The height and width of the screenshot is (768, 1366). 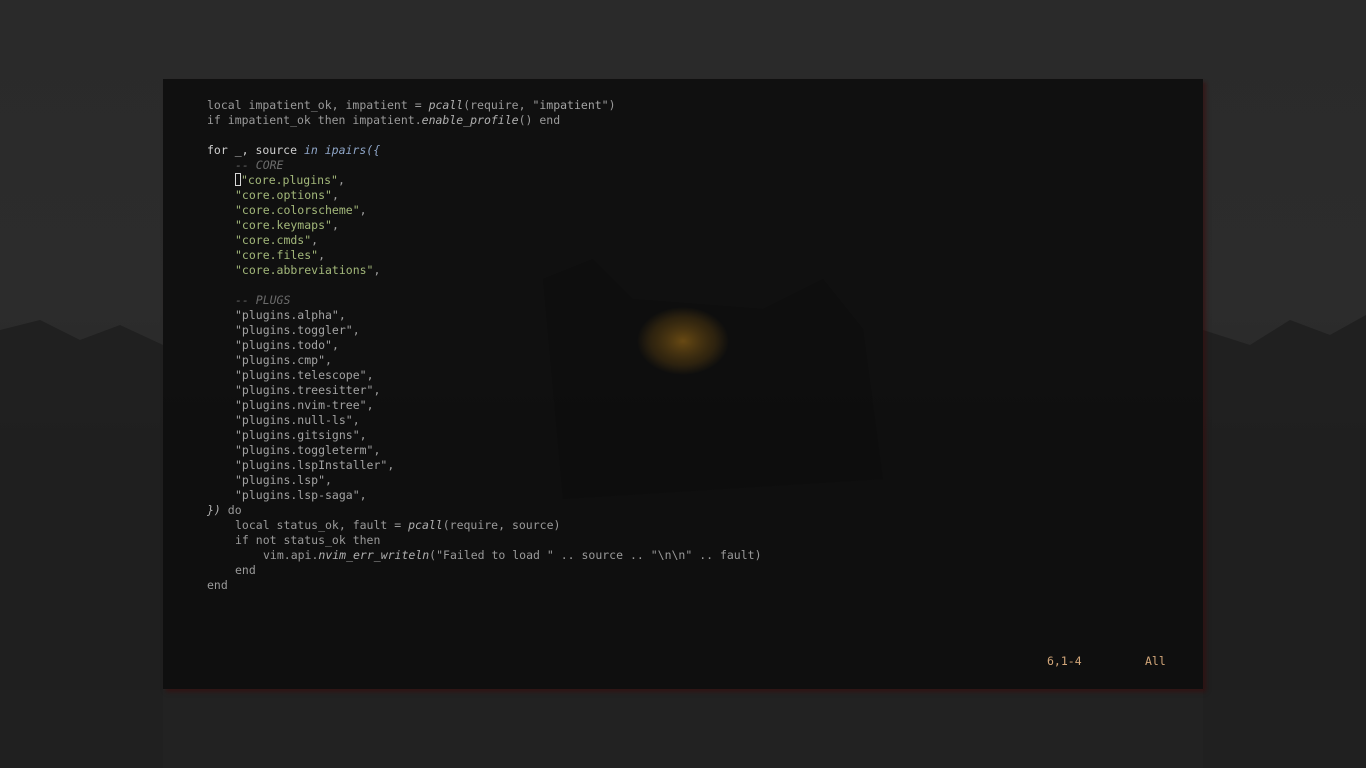 What do you see at coordinates (697, 450) in the screenshot?
I see `code-line: "plugins.toggleterm",` at bounding box center [697, 450].